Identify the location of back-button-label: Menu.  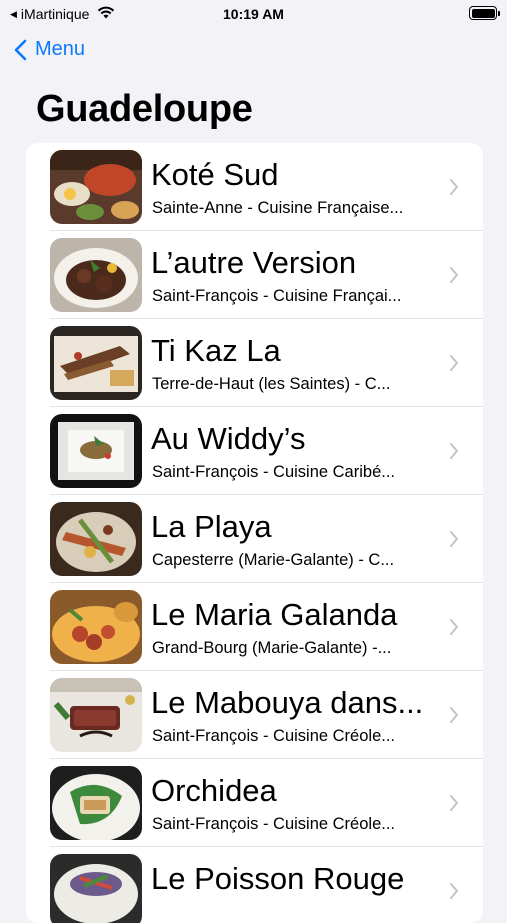
(60, 49).